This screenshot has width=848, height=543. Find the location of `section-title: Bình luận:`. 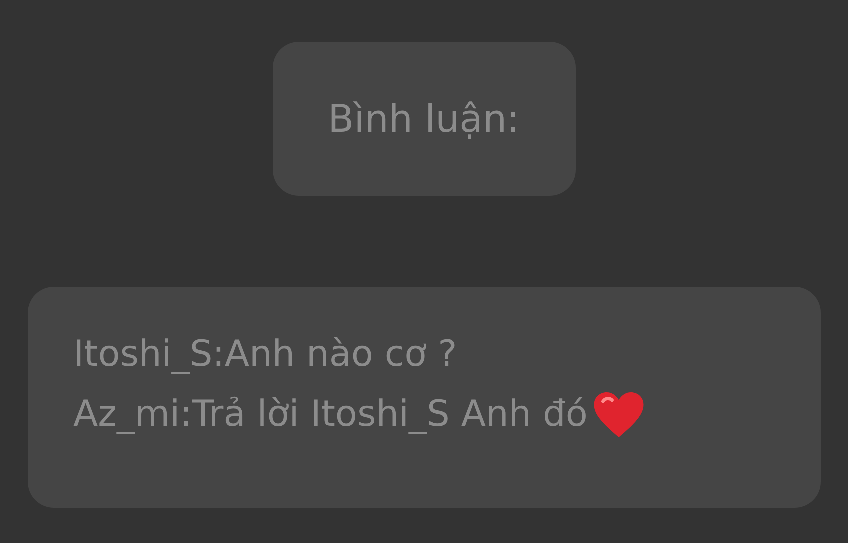

section-title: Bình luận: is located at coordinates (424, 119).